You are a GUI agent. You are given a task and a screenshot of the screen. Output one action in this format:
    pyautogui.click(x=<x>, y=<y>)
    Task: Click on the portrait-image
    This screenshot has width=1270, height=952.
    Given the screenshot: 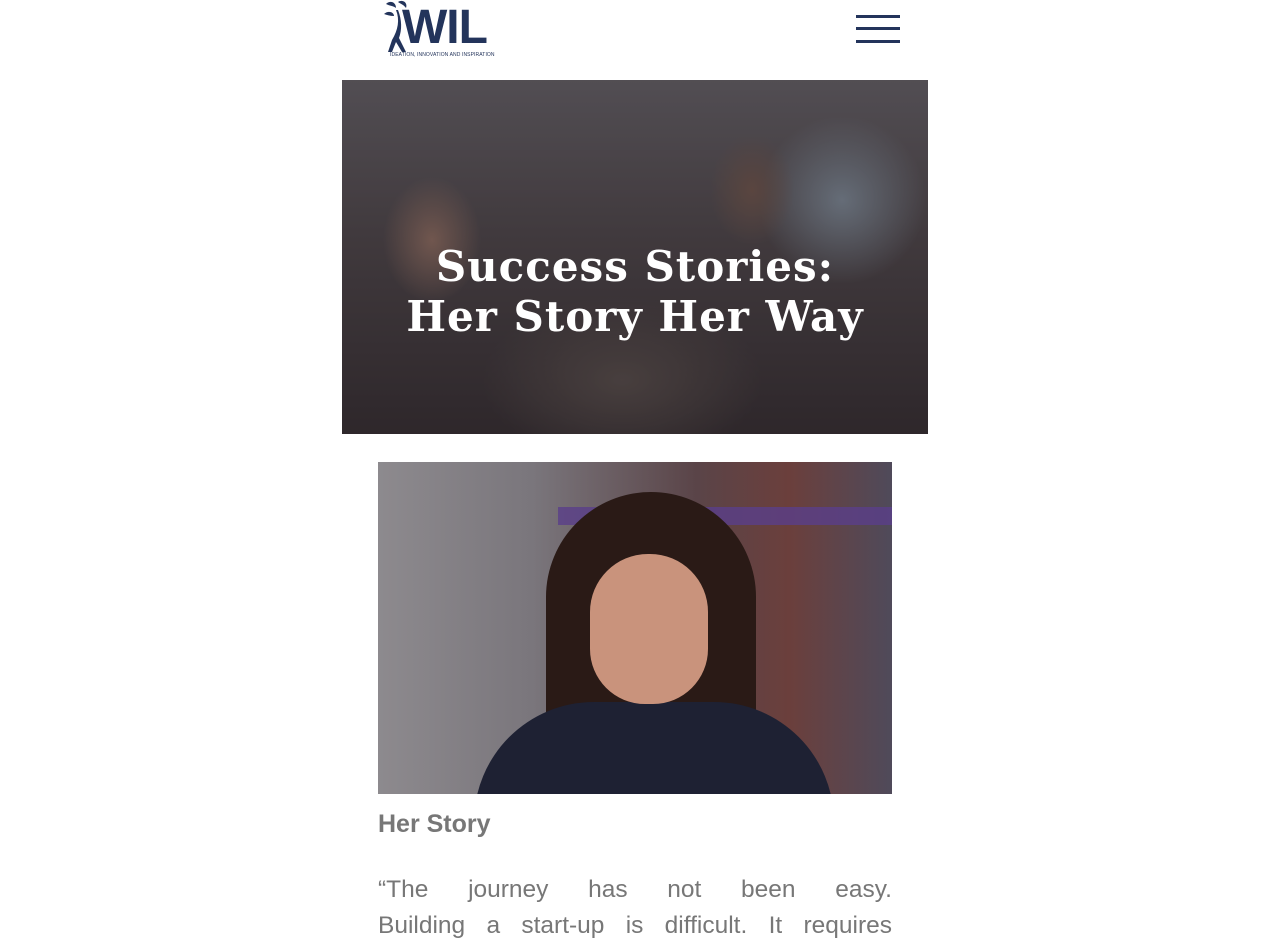 What is the action you would take?
    pyautogui.click(x=635, y=628)
    